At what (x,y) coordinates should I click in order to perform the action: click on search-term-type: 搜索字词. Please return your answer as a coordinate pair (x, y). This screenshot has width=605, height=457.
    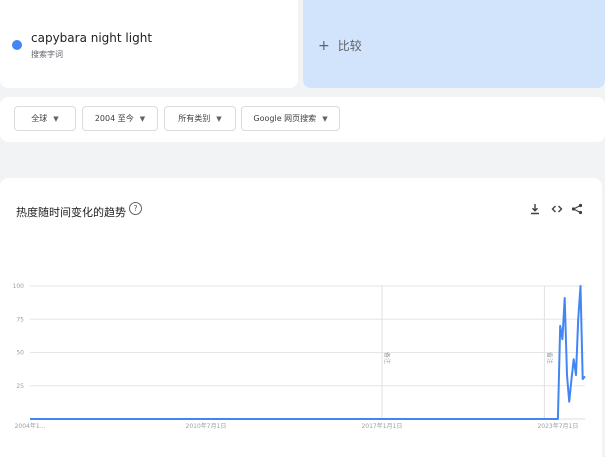
    Looking at the image, I should click on (47, 54).